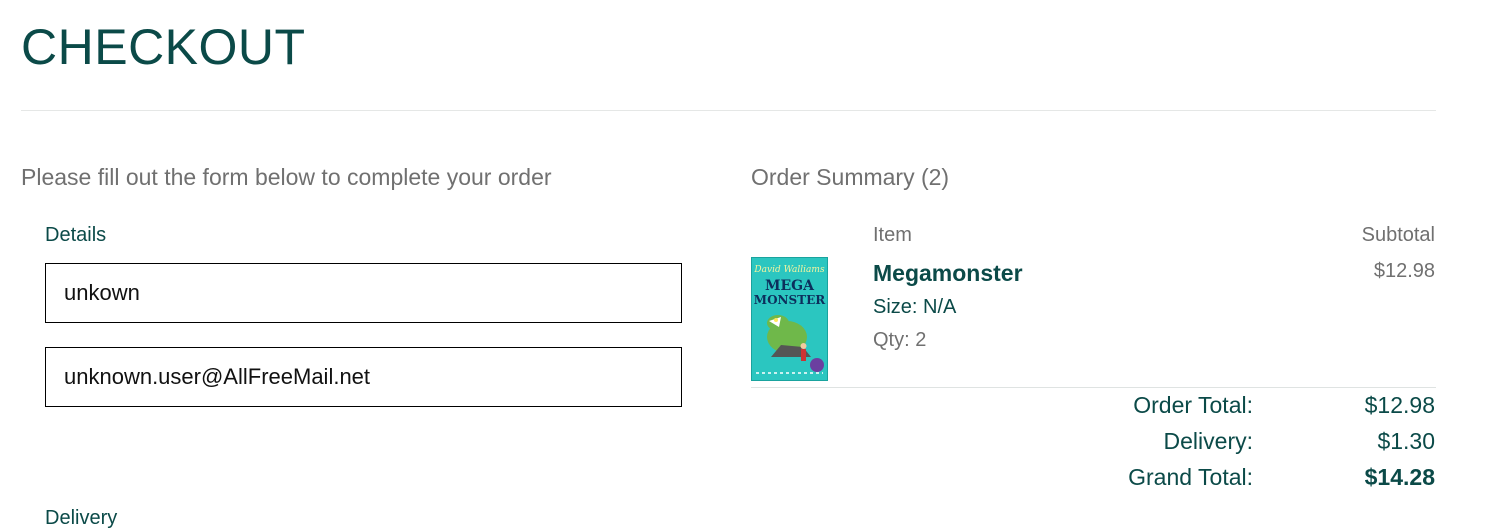 The height and width of the screenshot is (532, 1486). I want to click on delivery-cost-value: $1.30, so click(1406, 441).